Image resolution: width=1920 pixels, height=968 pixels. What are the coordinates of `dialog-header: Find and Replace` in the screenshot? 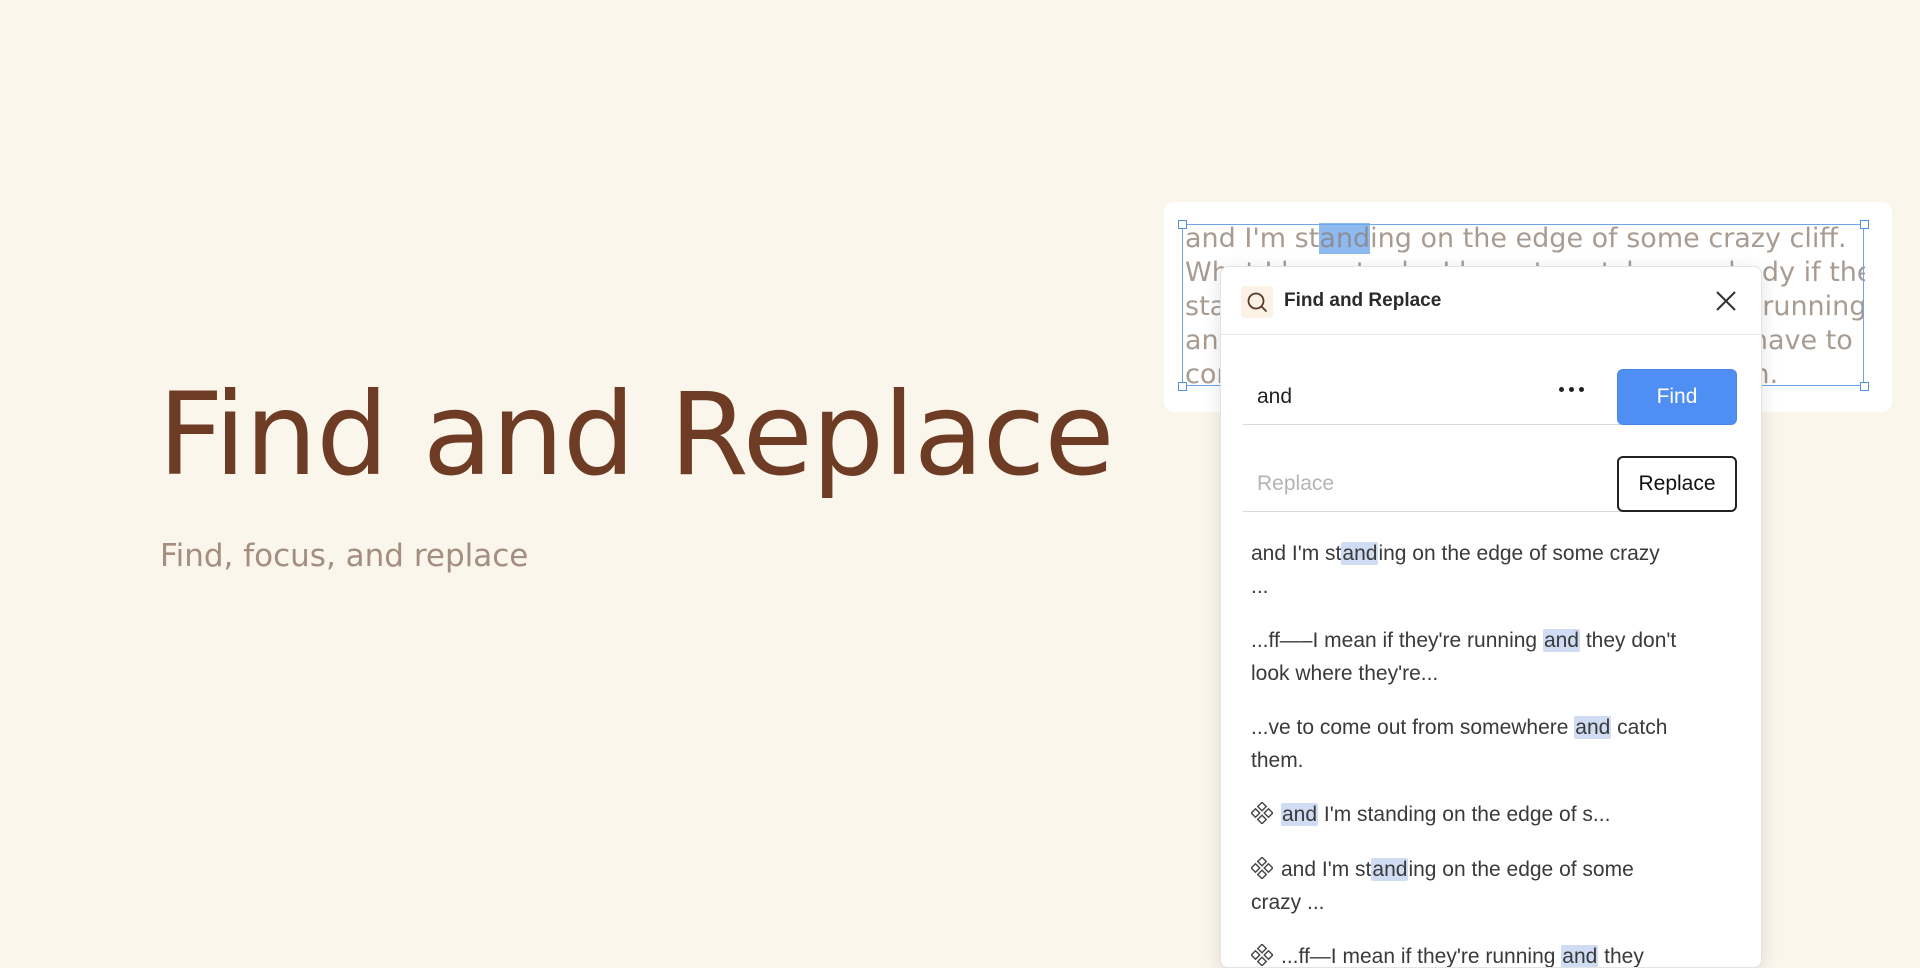 It's located at (1491, 301).